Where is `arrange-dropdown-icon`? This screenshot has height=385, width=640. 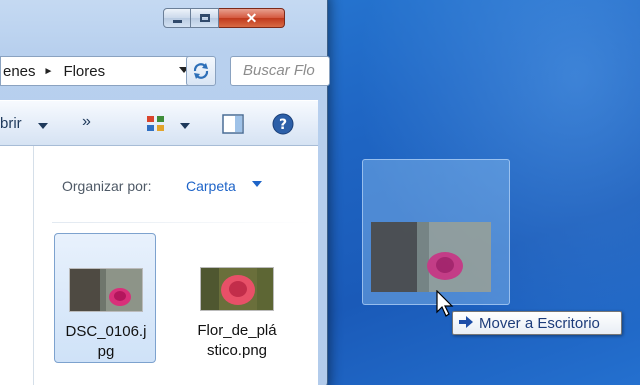
arrange-dropdown-icon is located at coordinates (257, 184).